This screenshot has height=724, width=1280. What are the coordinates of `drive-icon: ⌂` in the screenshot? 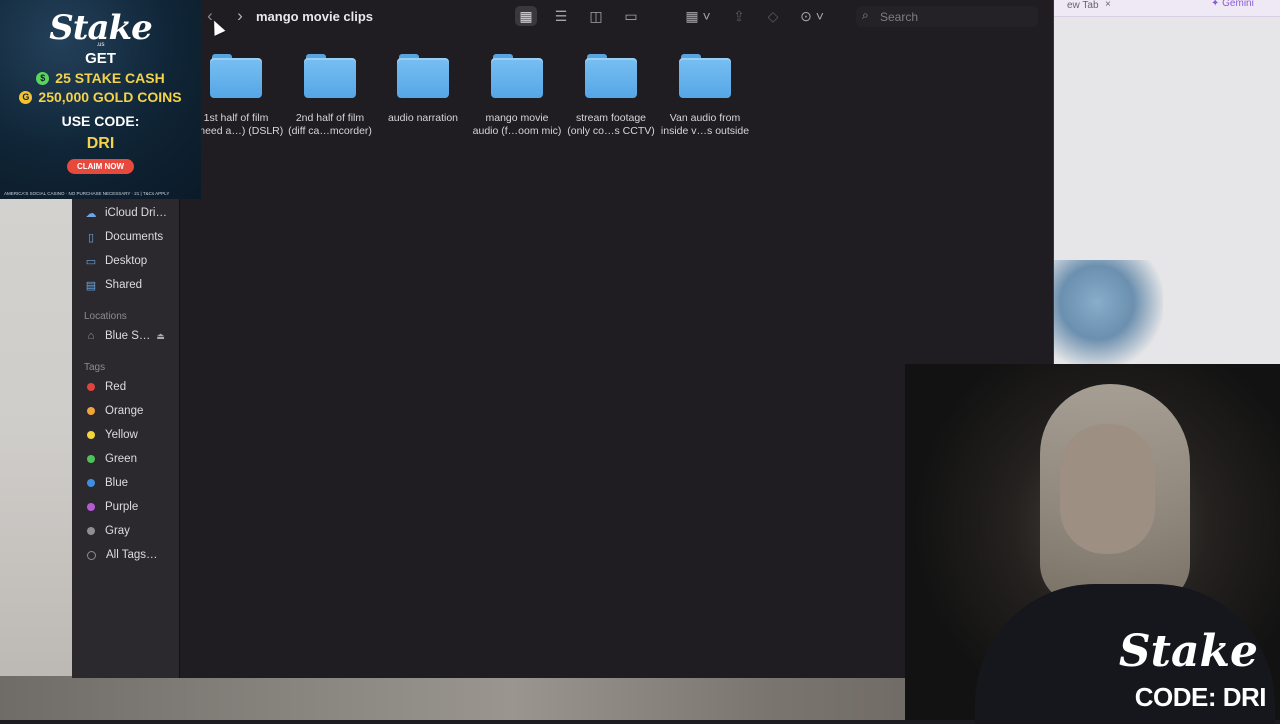 It's located at (91, 336).